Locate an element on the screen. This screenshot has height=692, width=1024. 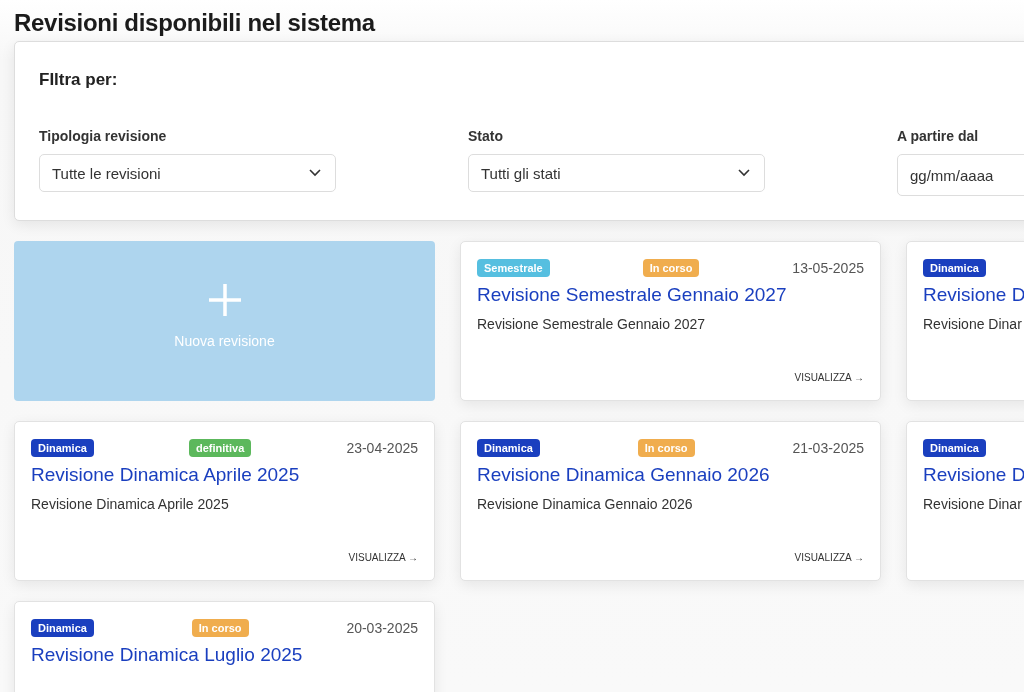
page-title: Revisioni disponibili nel sistema is located at coordinates (195, 23).